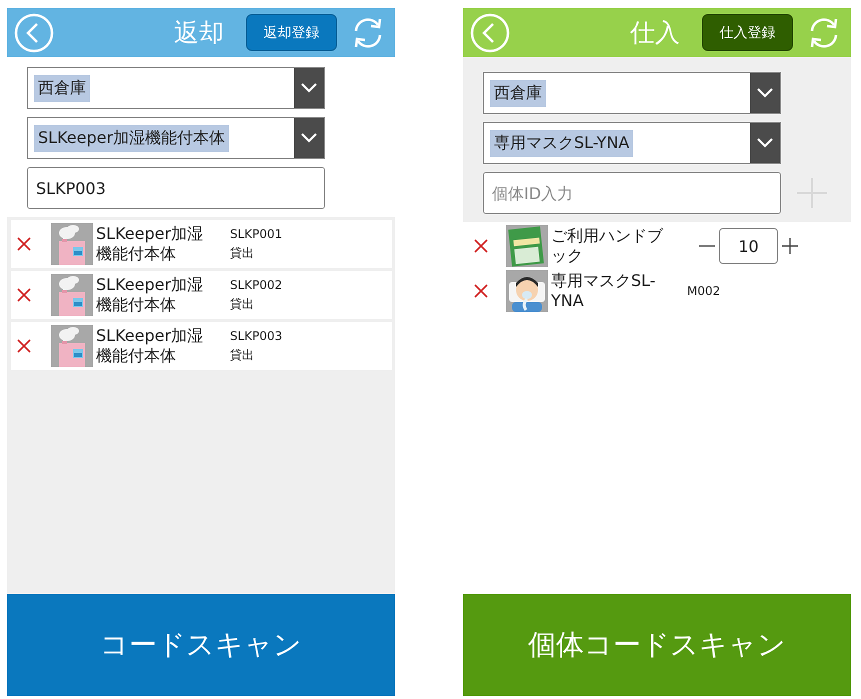 The width and height of the screenshot is (861, 699). I want to click on product-dropdown: SLKeeper加湿機能付本体, so click(176, 138).